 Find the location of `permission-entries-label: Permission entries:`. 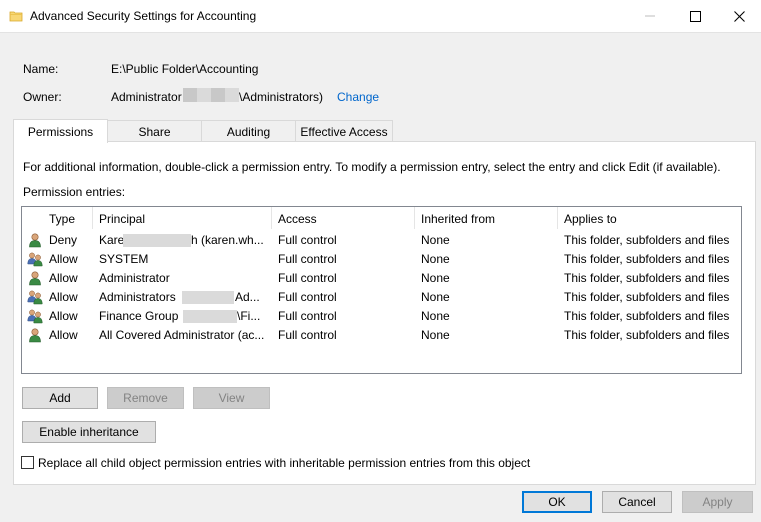

permission-entries-label: Permission entries: is located at coordinates (74, 192).